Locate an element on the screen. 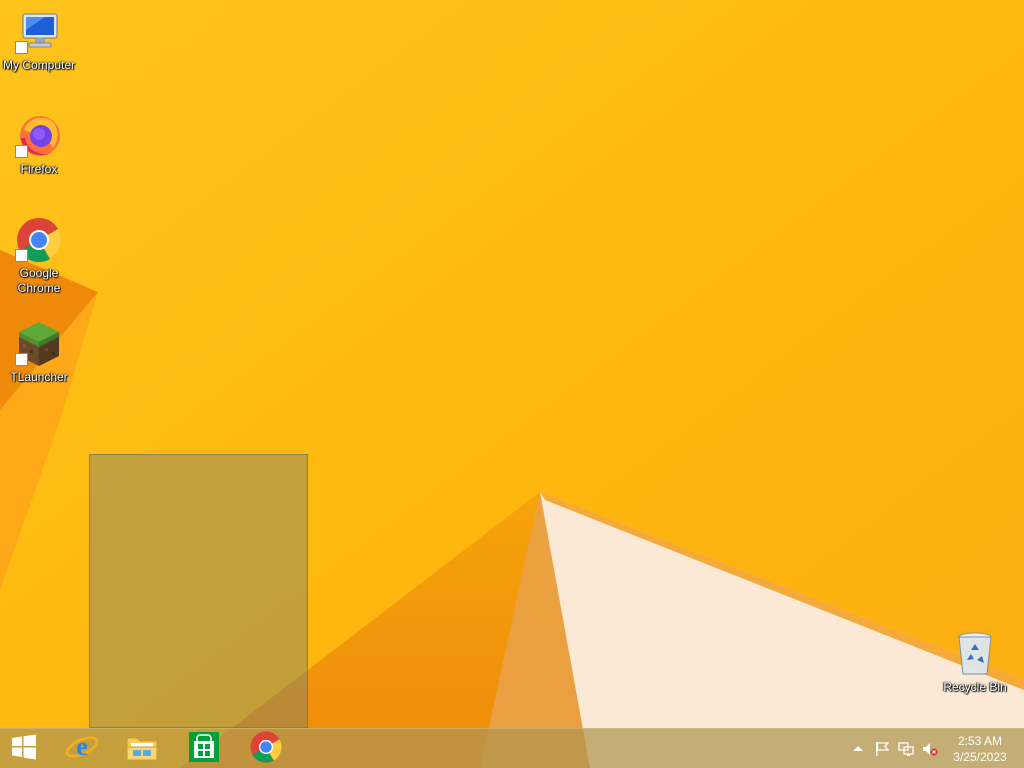  internet-explorer-icon: e is located at coordinates (82, 749).